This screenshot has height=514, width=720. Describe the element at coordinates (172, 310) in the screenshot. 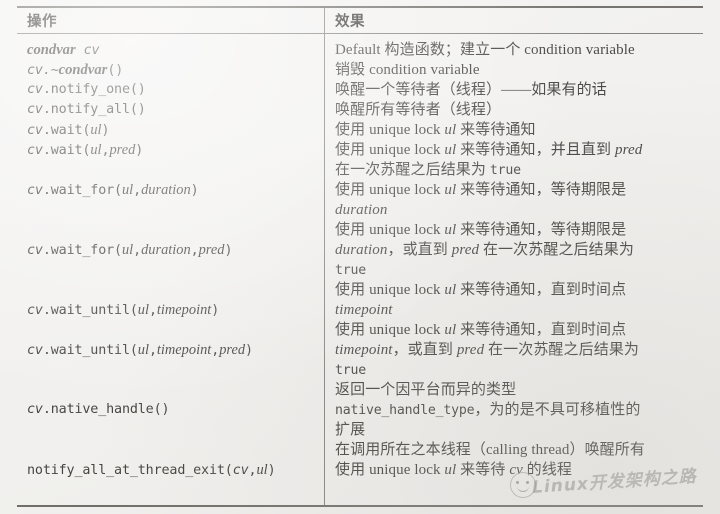

I see `operation-signature: cv.wait_until(ul,timepoint)` at that location.